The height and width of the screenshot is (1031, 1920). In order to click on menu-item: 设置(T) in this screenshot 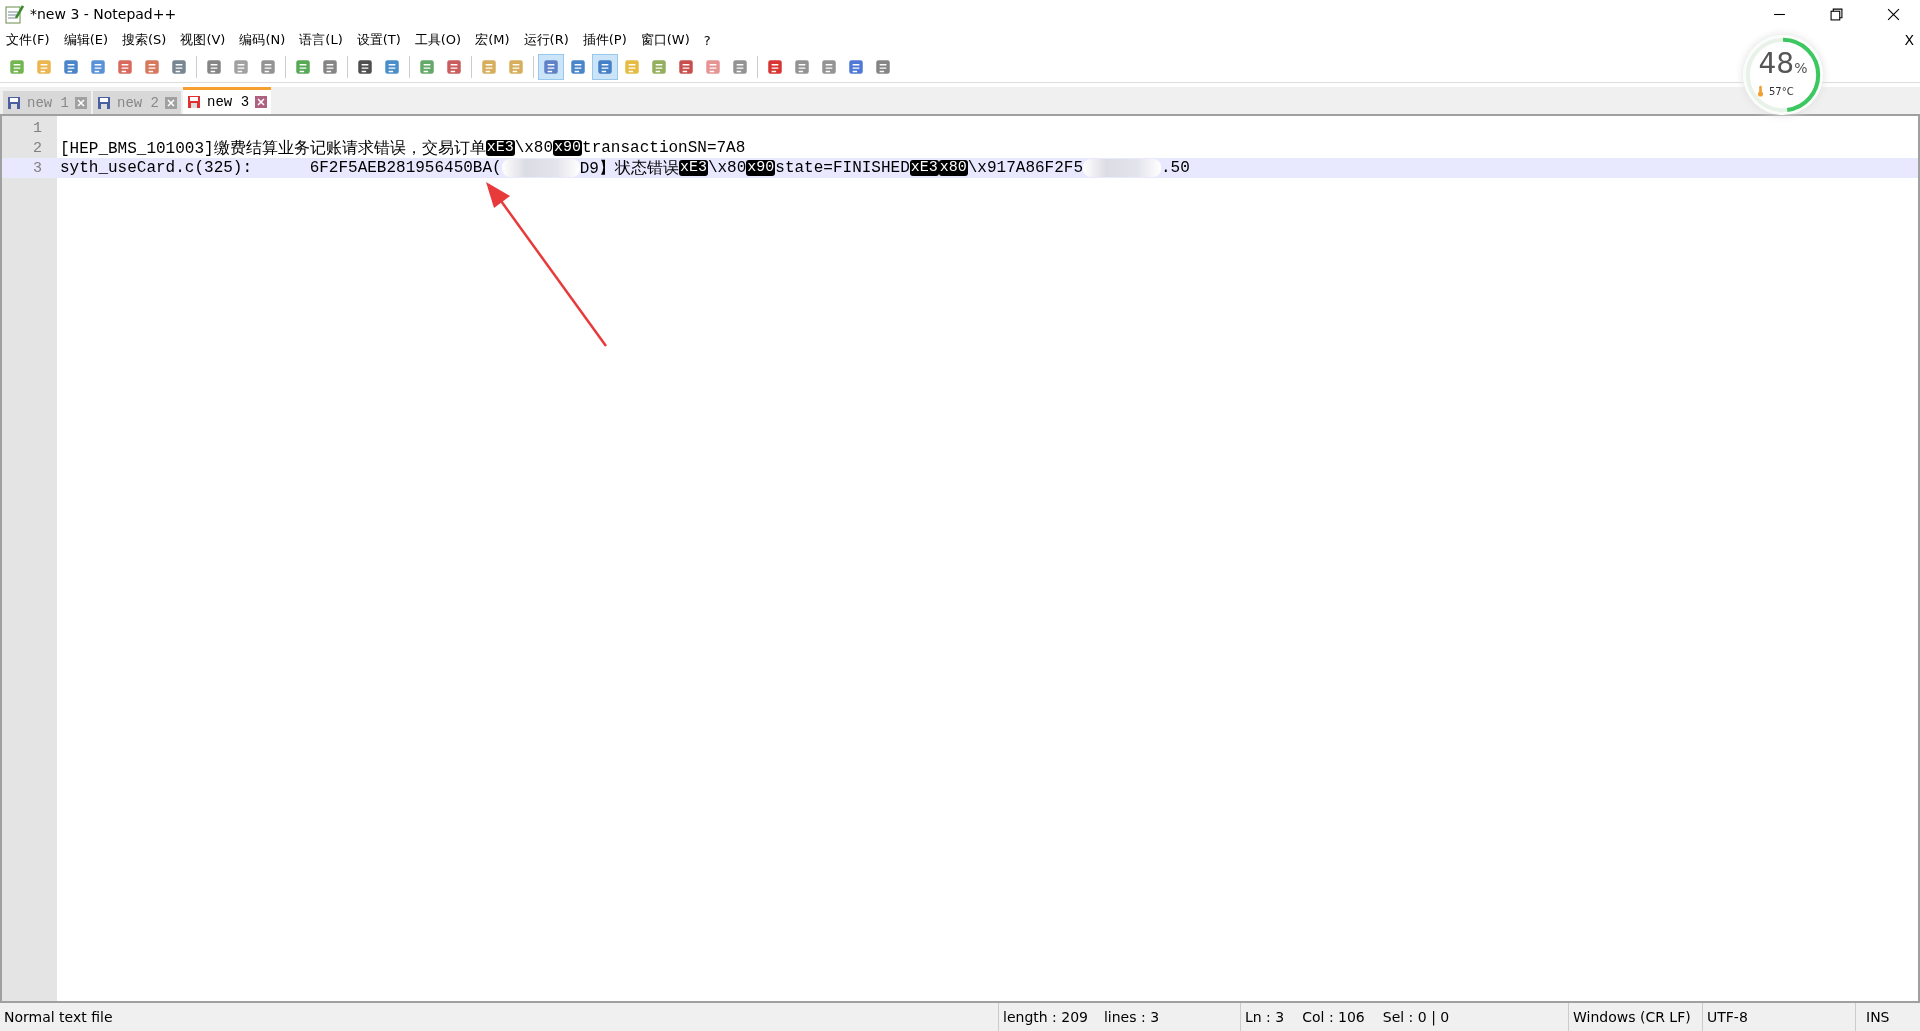, I will do `click(378, 40)`.